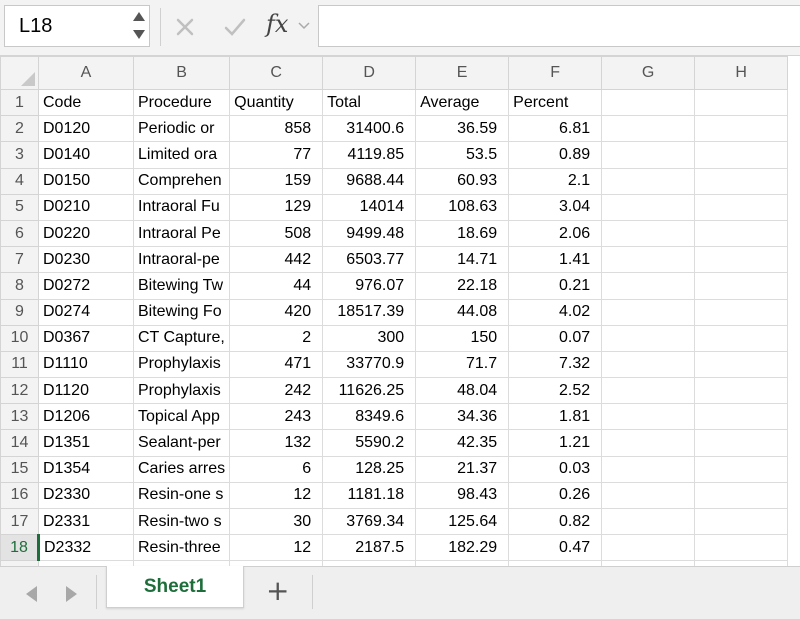  Describe the element at coordinates (277, 24) in the screenshot. I see `insert-function-button: fx` at that location.